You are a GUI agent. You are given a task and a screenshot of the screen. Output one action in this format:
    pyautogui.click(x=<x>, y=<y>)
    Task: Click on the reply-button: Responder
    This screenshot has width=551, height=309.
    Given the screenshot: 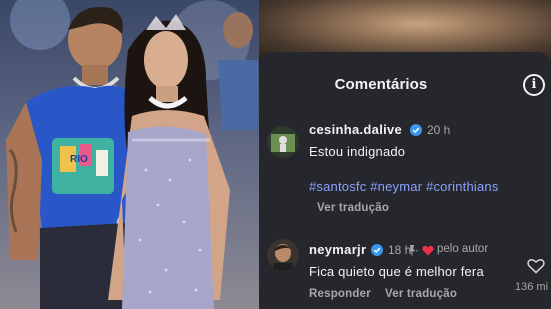 What is the action you would take?
    pyautogui.click(x=340, y=294)
    